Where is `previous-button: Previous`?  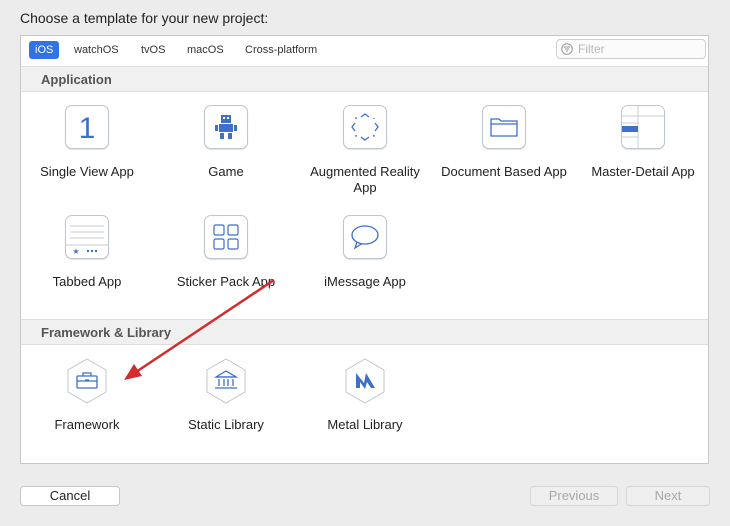
previous-button: Previous is located at coordinates (574, 496).